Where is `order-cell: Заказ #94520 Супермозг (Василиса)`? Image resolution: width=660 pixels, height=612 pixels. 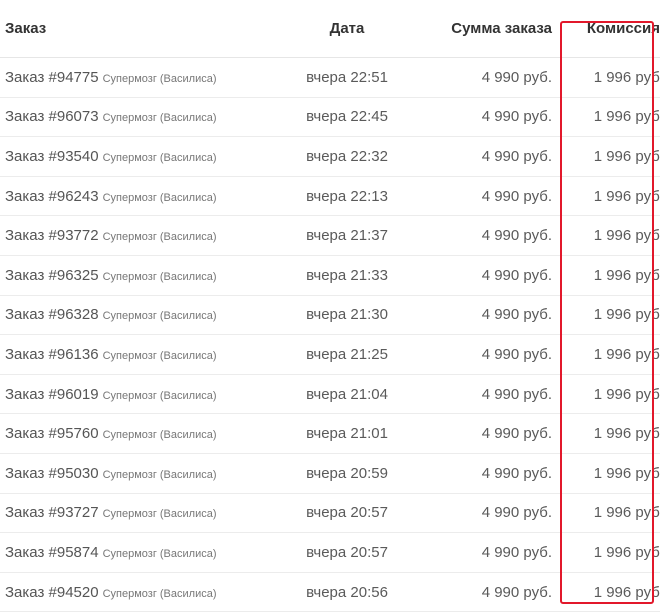 order-cell: Заказ #94520 Супермозг (Василиса) is located at coordinates (143, 592).